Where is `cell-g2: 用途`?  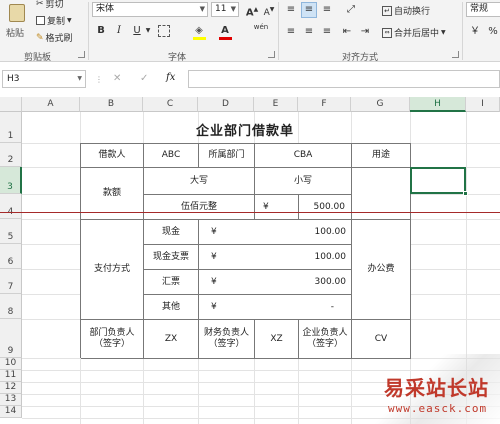
cell-g2: 用途 is located at coordinates (381, 156).